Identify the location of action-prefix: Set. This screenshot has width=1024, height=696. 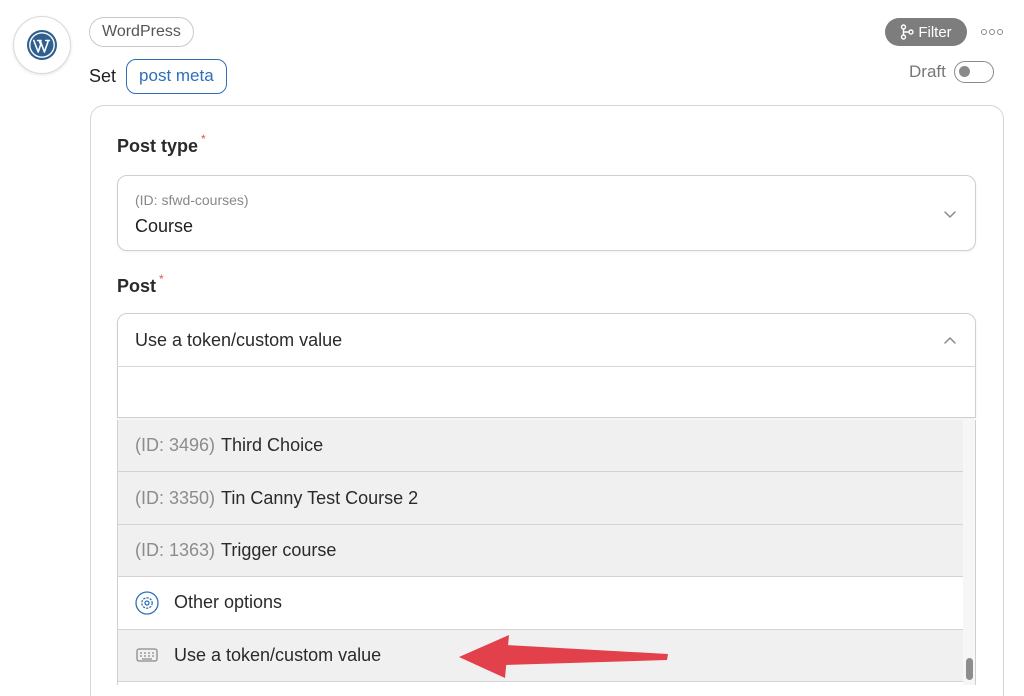
(103, 75).